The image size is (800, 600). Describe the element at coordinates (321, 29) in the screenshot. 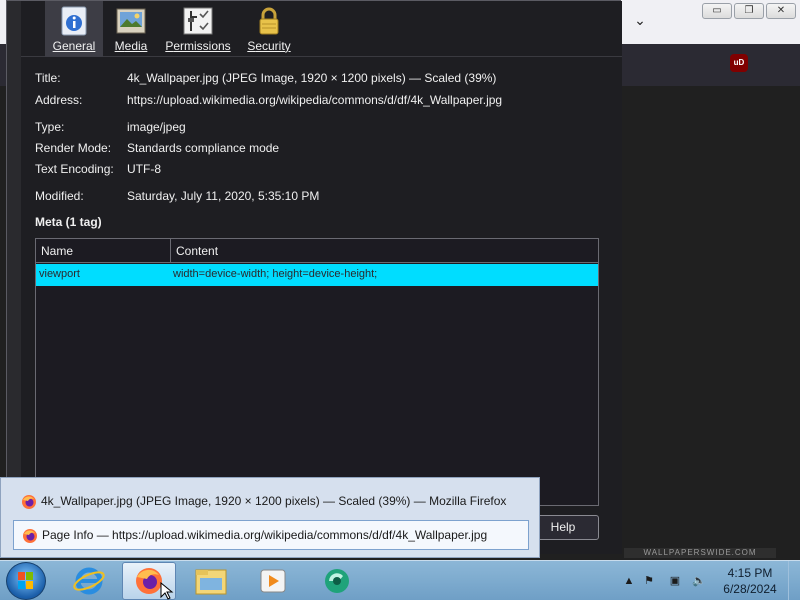

I see `dialog-tabs: General Media Permissions Security` at that location.